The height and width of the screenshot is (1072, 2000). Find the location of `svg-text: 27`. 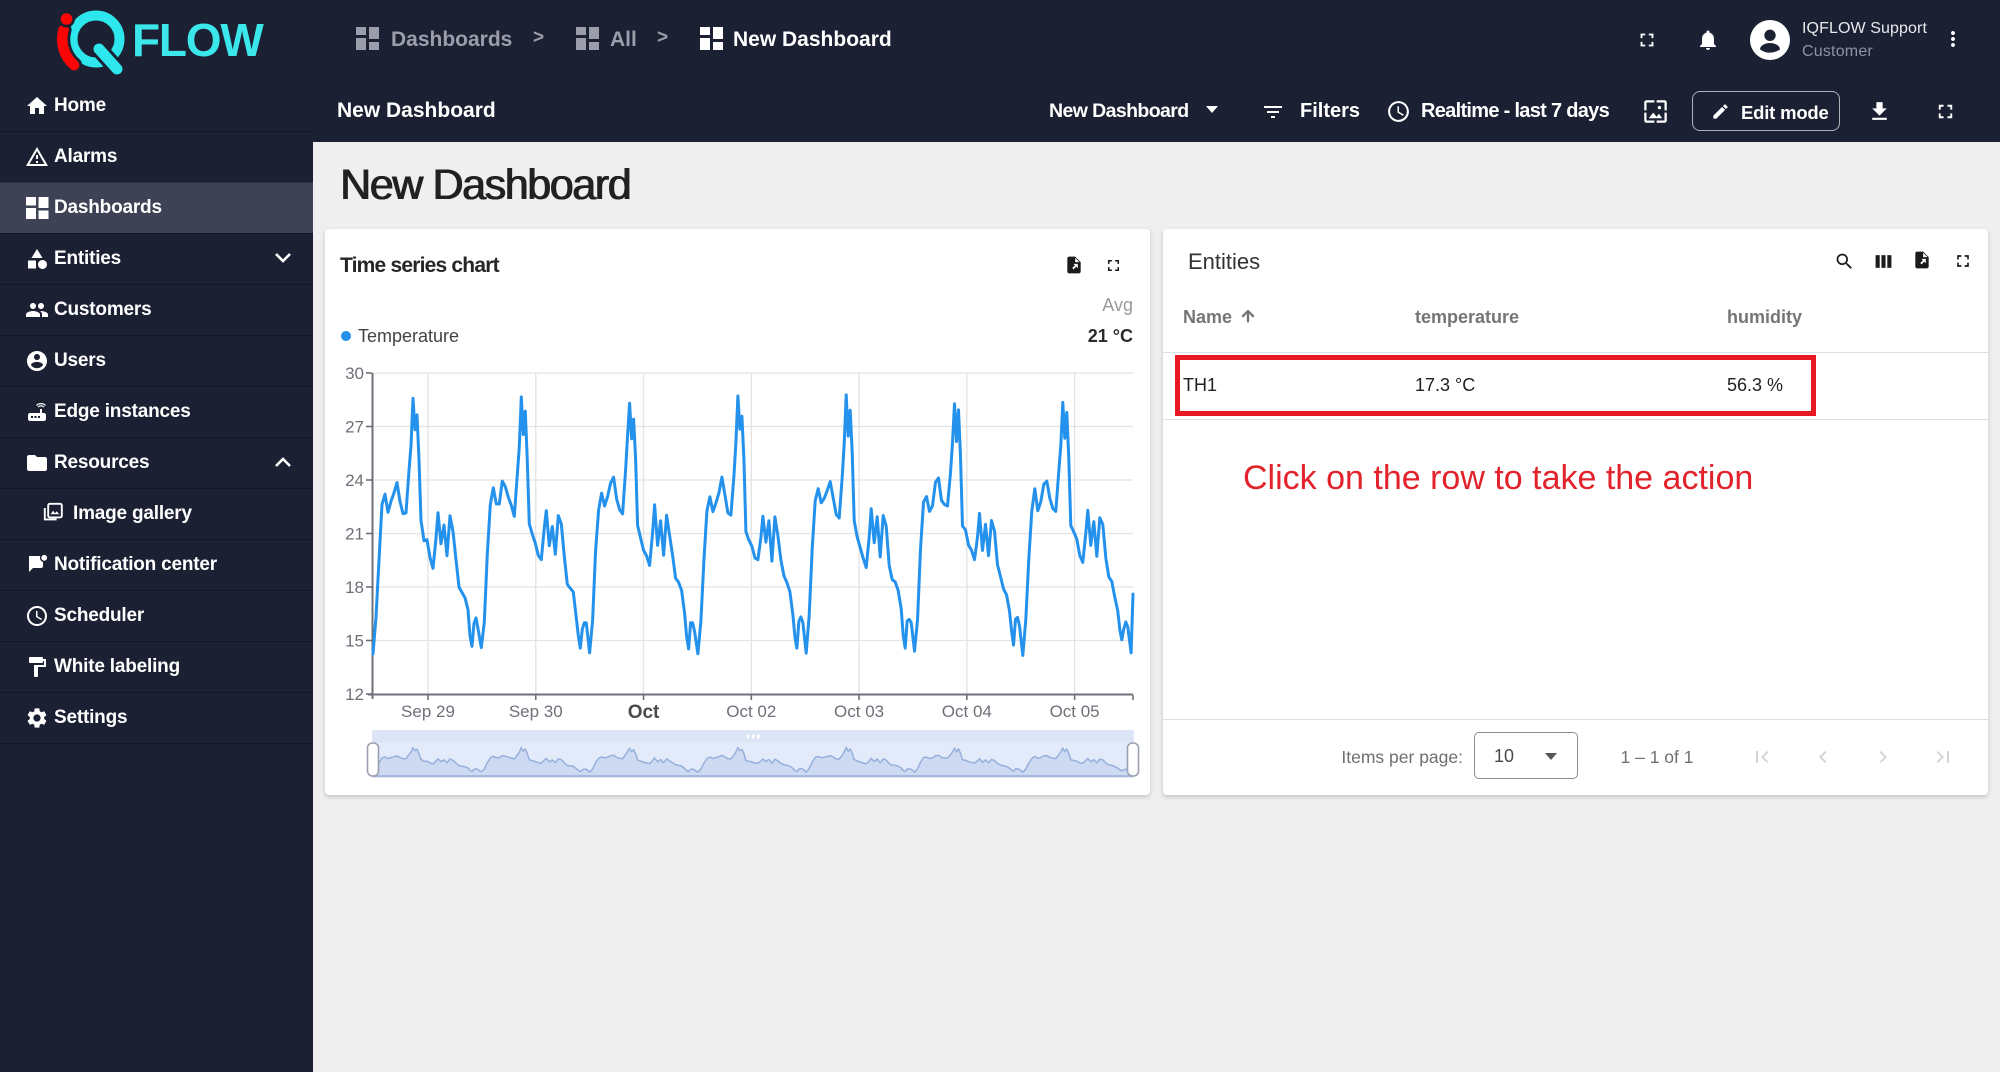

svg-text: 27 is located at coordinates (354, 427).